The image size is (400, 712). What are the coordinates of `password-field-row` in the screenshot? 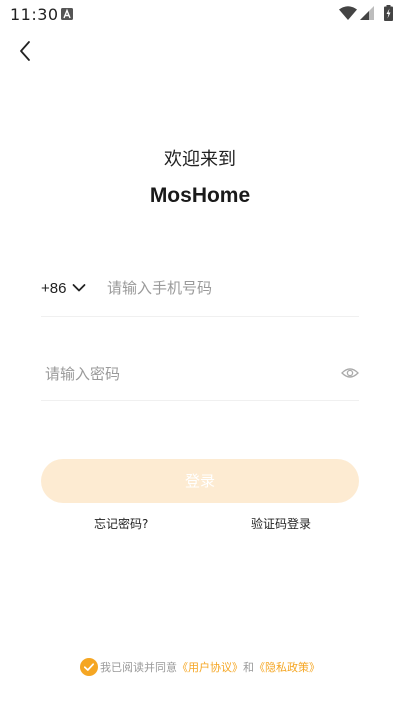 It's located at (200, 375).